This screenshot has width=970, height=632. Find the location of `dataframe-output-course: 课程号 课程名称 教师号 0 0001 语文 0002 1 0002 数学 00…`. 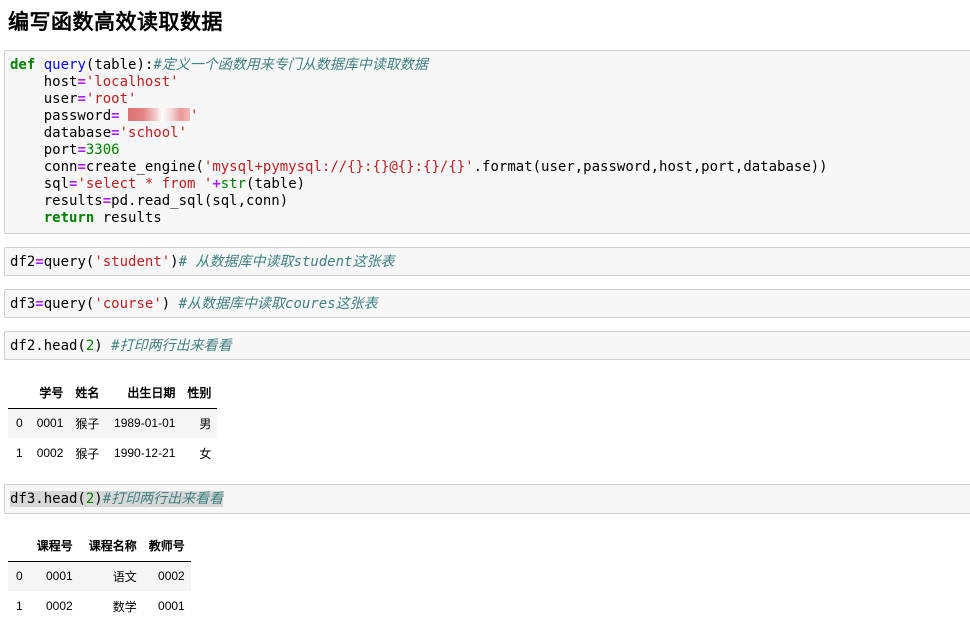

dataframe-output-course: 课程号 课程名称 教师号 0 0001 语文 0002 1 0002 数学 00… is located at coordinates (99, 576).